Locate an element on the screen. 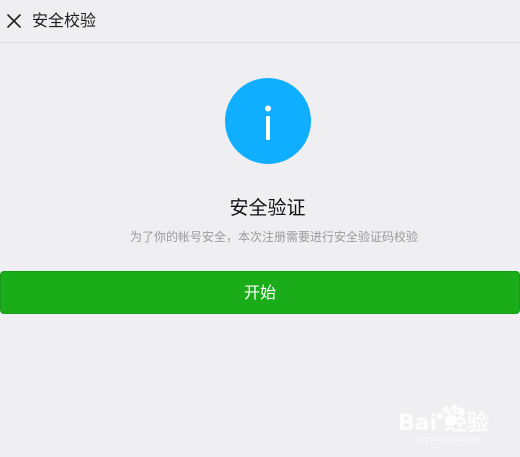  page-title: 安全校验 is located at coordinates (64, 20).